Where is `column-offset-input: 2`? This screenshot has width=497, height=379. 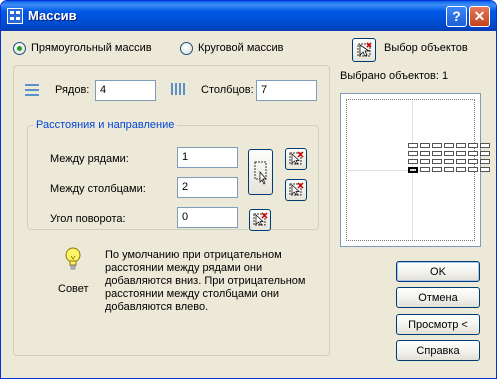 column-offset-input: 2 is located at coordinates (207, 187).